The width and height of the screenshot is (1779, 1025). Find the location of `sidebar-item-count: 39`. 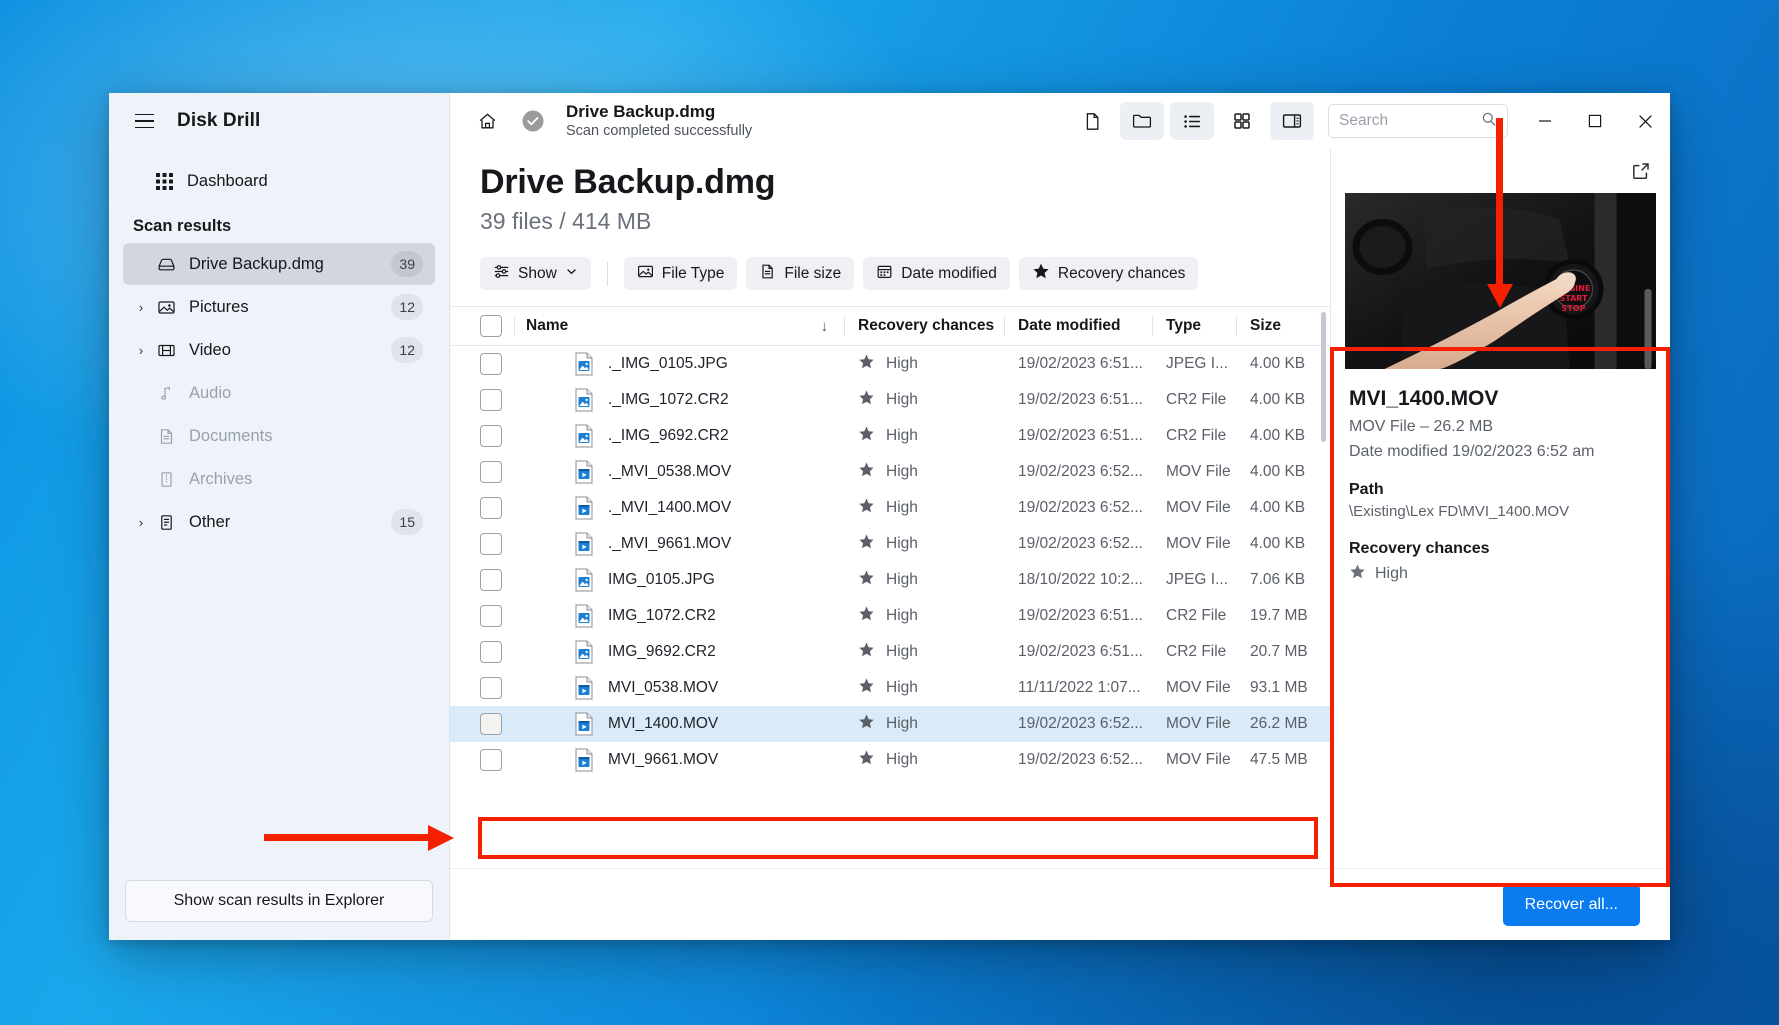

sidebar-item-count: 39 is located at coordinates (407, 264).